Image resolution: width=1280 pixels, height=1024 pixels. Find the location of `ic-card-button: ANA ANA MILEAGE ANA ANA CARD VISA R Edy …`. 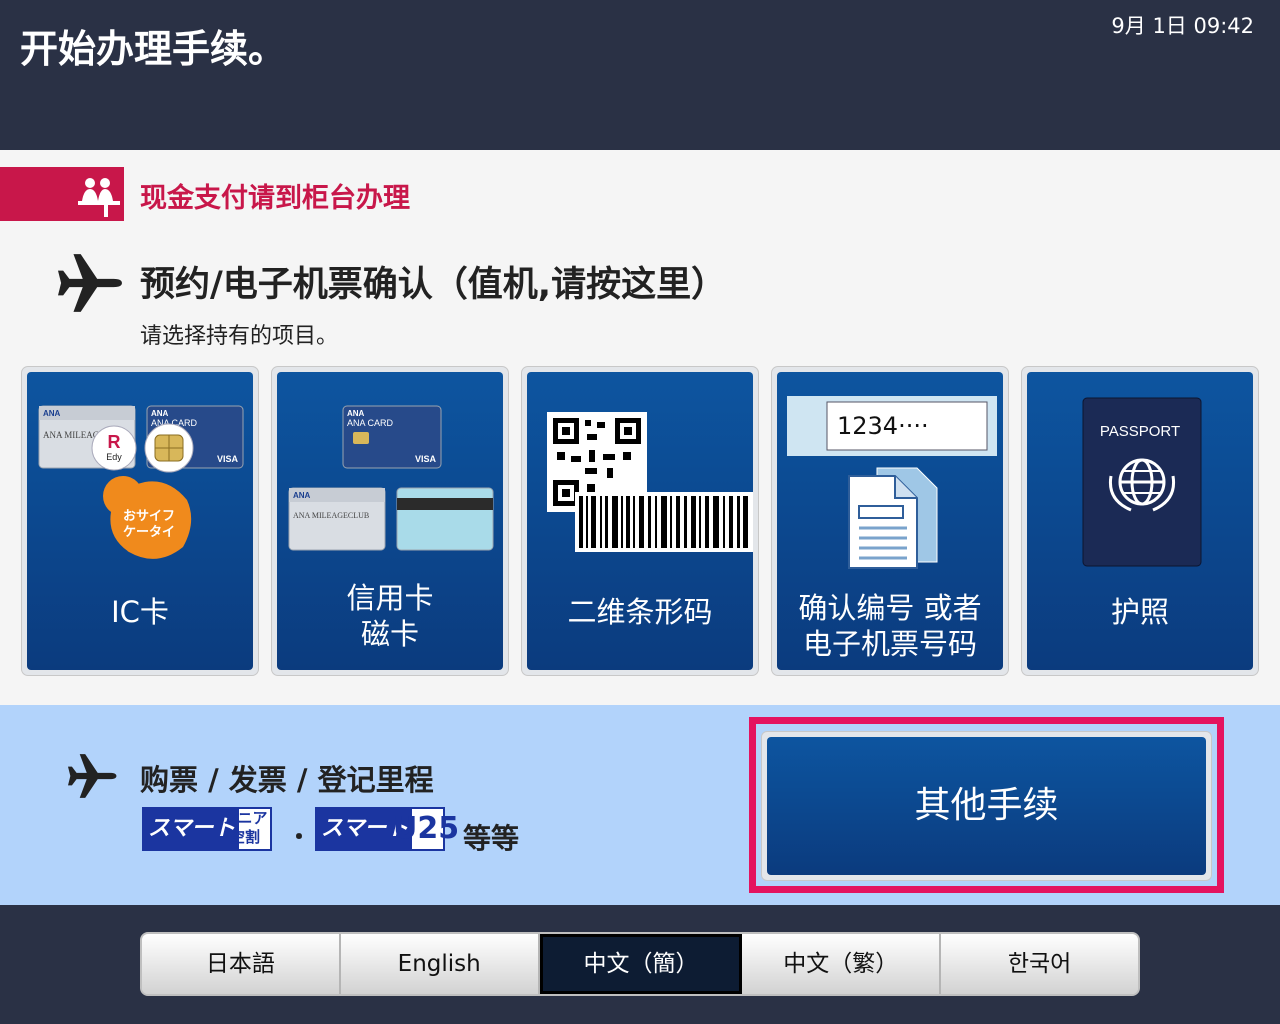

ic-card-button: ANA ANA MILEAGE ANA ANA CARD VISA R Edy … is located at coordinates (140, 521).